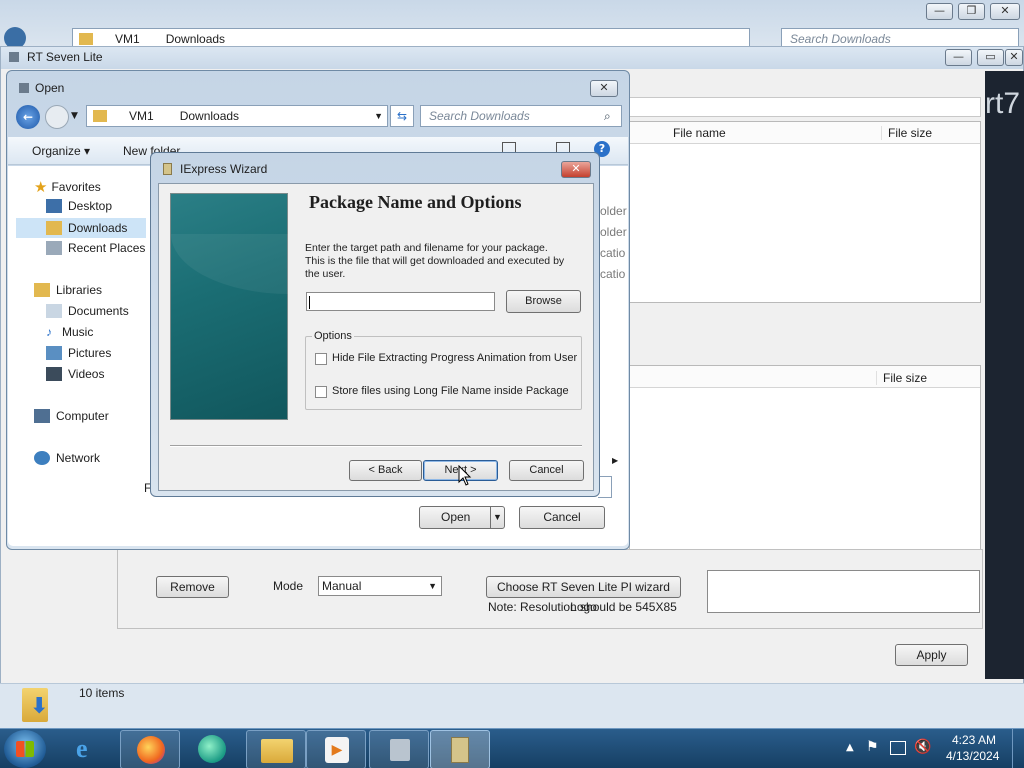 This screenshot has height=768, width=1024. What do you see at coordinates (75, 374) in the screenshot?
I see `nav-videos: Videos` at bounding box center [75, 374].